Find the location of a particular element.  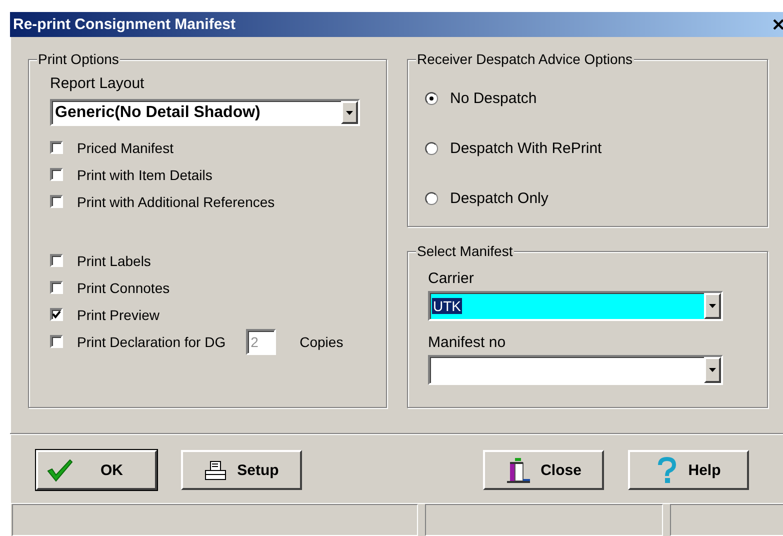

radio-label: No Despatch is located at coordinates (493, 98).